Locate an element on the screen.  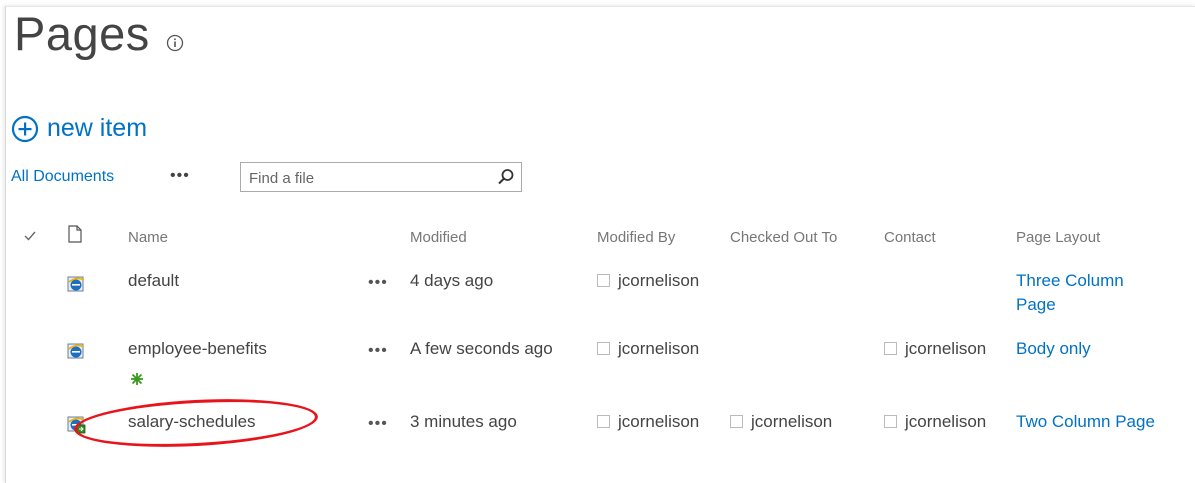
select-all-checkmark-icon is located at coordinates (30, 236).